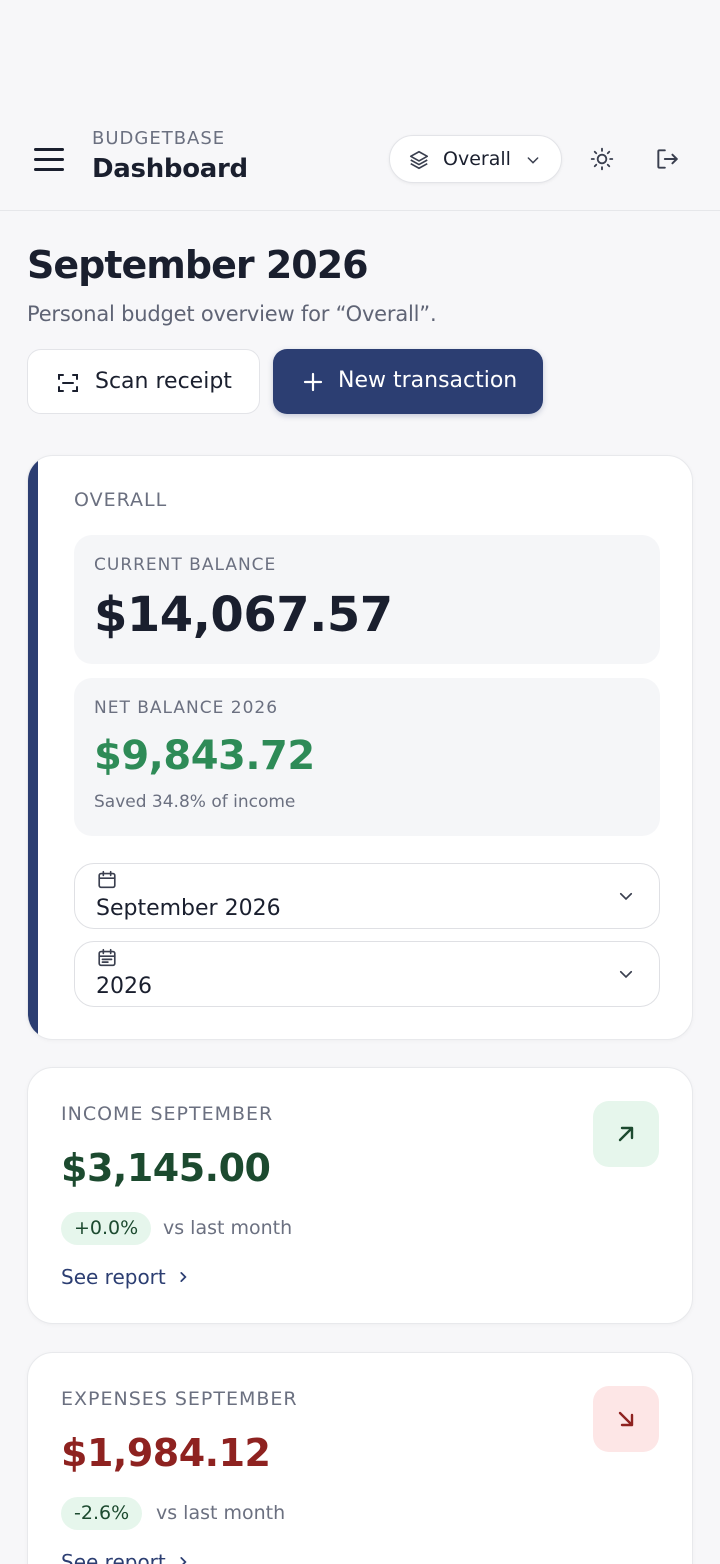 This screenshot has height=1564, width=720. What do you see at coordinates (360, 105) in the screenshot?
I see `app-header: BUDGETBASE Dashboard Overall` at bounding box center [360, 105].